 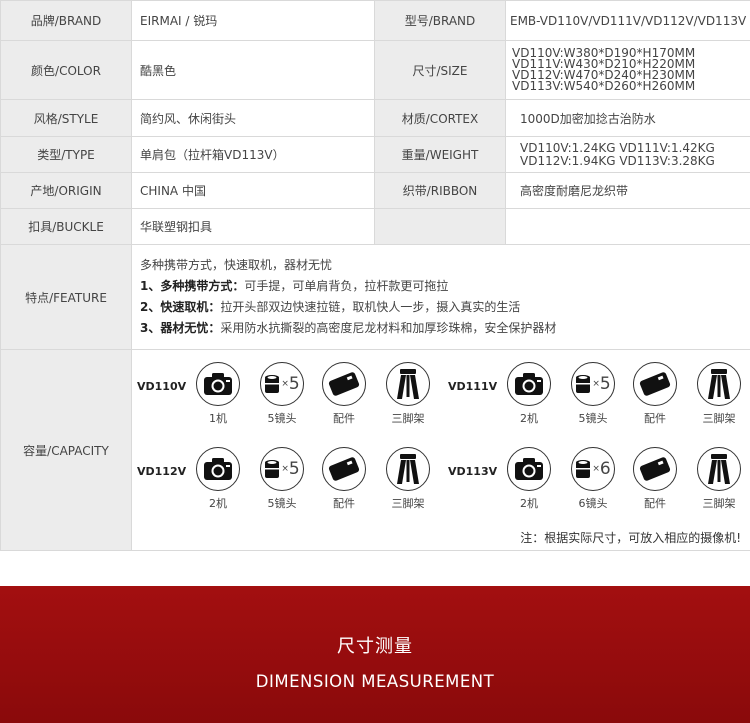 I want to click on capacity-model: VD112V, so click(x=162, y=471).